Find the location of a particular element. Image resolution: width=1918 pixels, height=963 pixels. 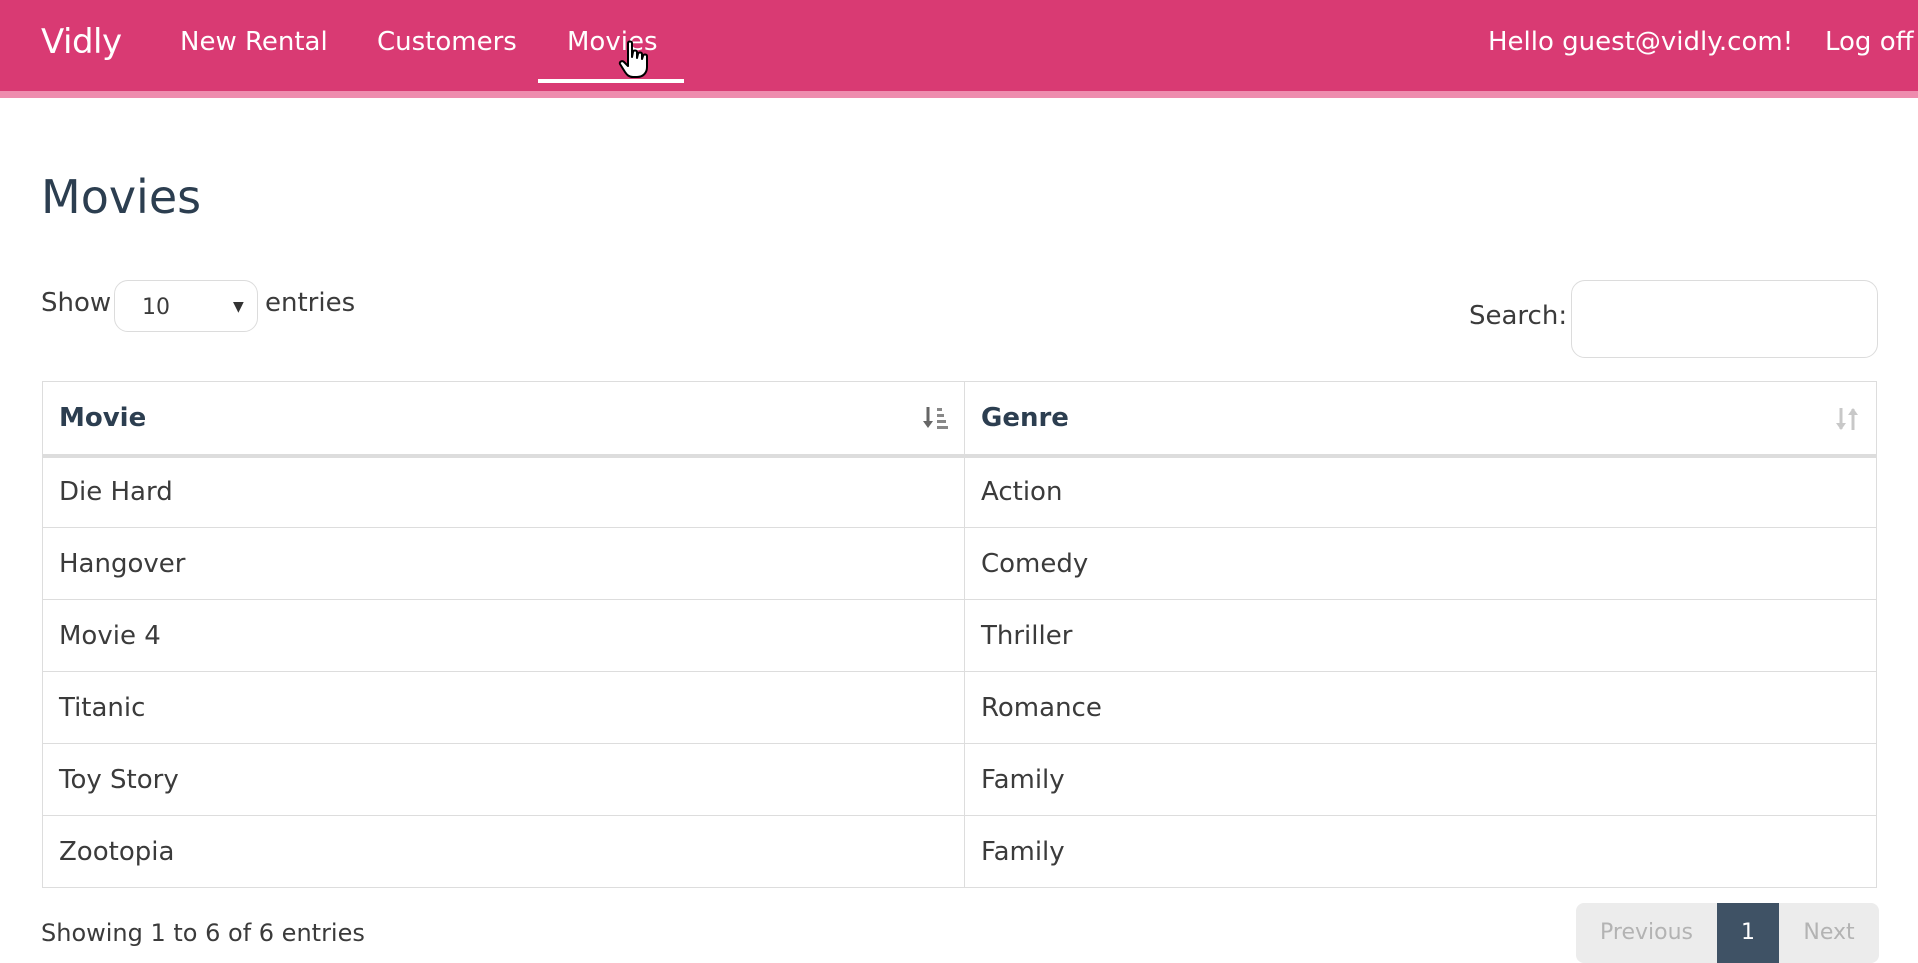

user-greeting: Hello guest@vidly.com! is located at coordinates (1640, 42).